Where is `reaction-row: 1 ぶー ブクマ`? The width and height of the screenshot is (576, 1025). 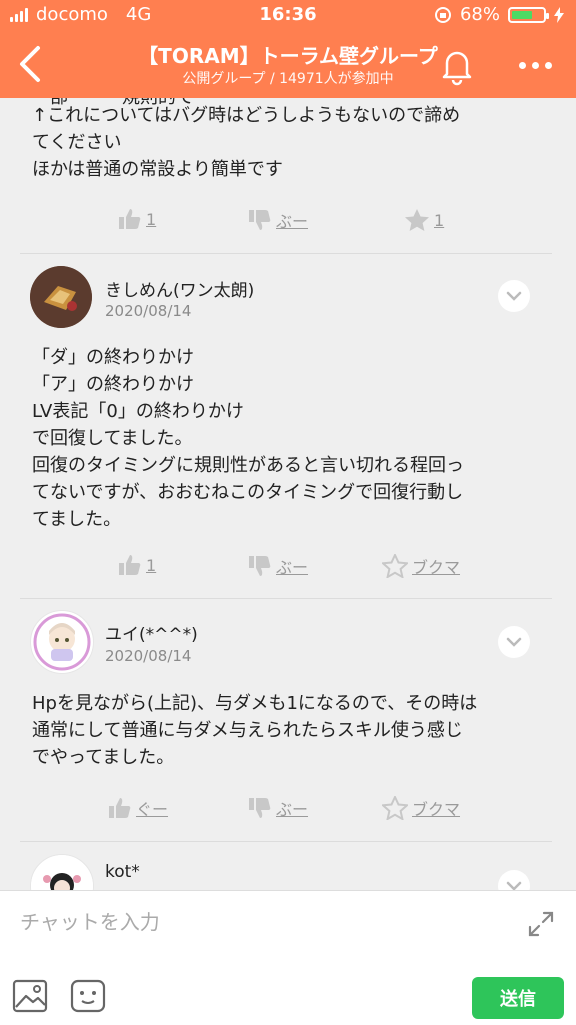 reaction-row: 1 ぶー ブクマ is located at coordinates (288, 569).